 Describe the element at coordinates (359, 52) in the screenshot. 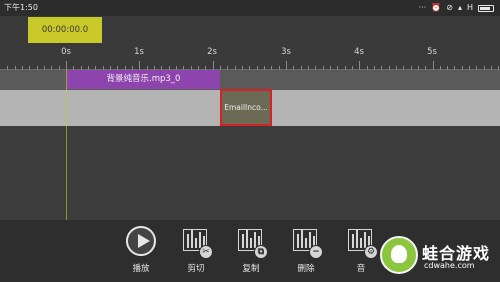

I see `ruler-label-4s: 4s` at that location.